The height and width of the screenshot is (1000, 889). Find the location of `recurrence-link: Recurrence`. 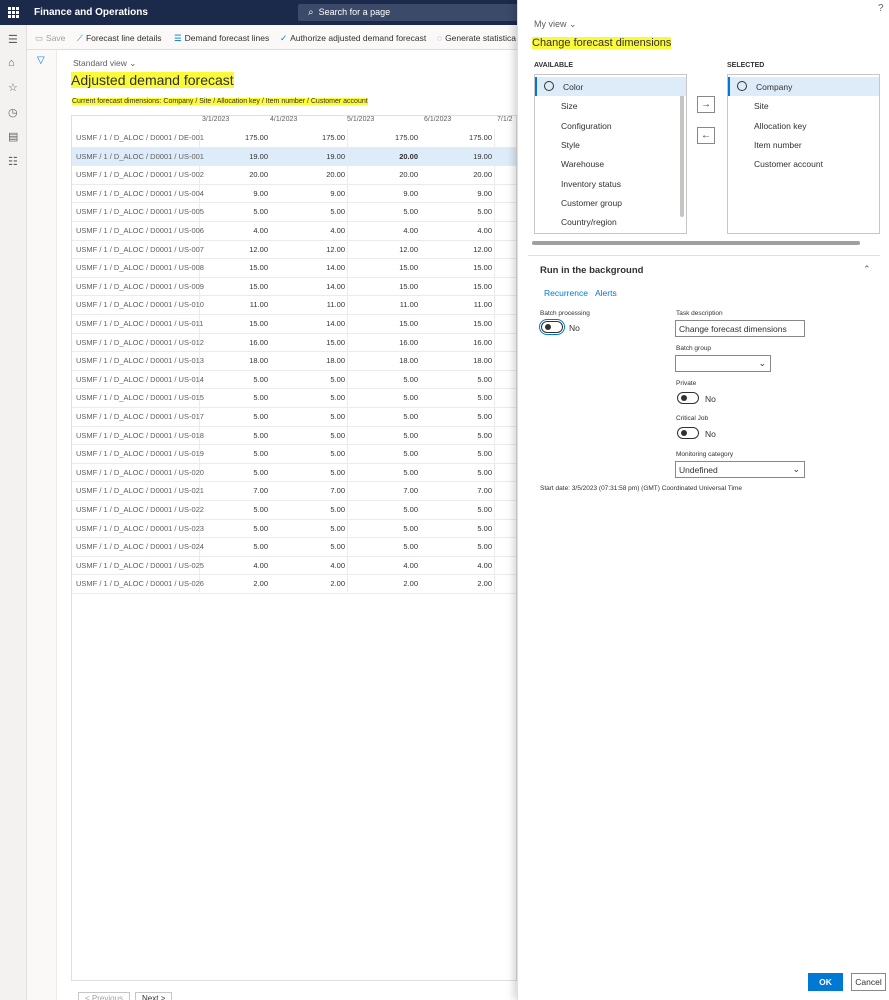

recurrence-link: Recurrence is located at coordinates (566, 293).